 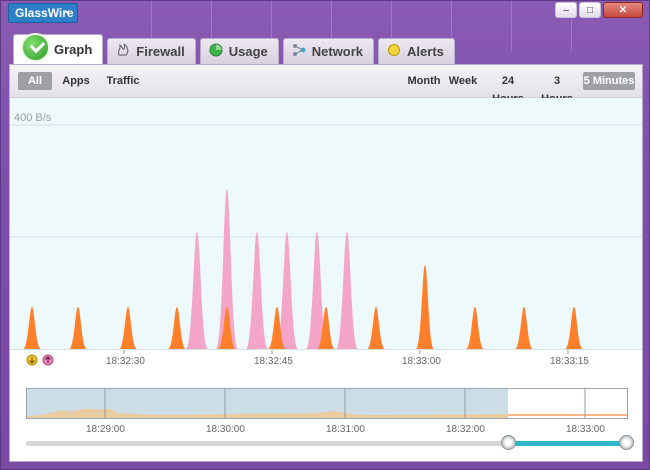 I want to click on firewall-icon, so click(x=123, y=51).